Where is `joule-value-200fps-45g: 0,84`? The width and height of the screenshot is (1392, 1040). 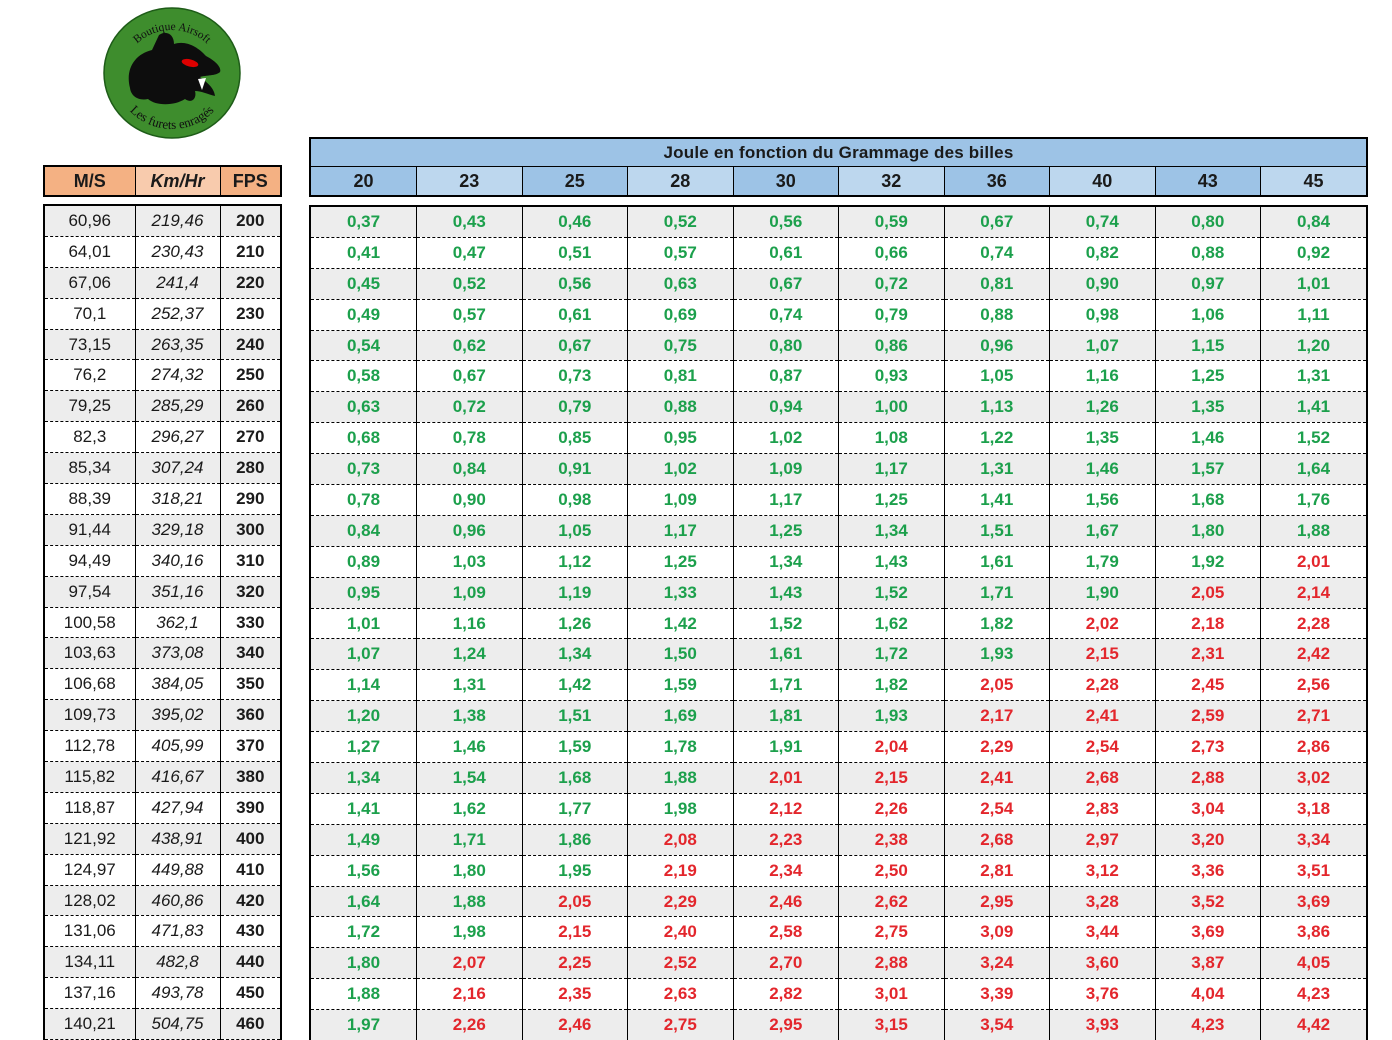
joule-value-200fps-45g: 0,84 is located at coordinates (1313, 222).